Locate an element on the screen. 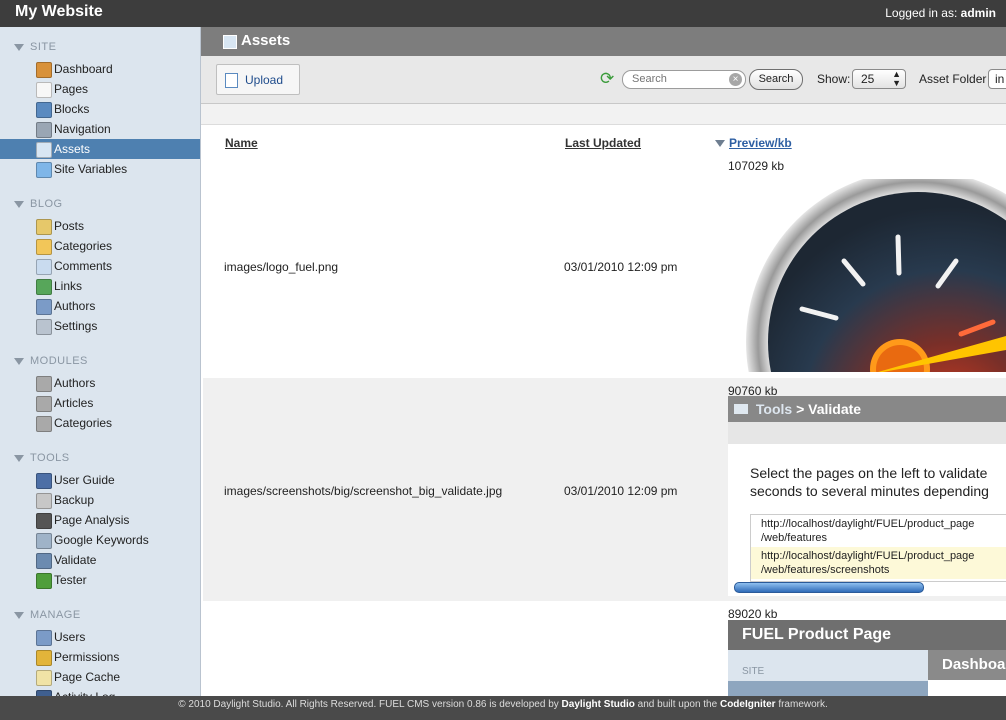 The width and height of the screenshot is (1006, 720). sidebar-item-validate: Validate is located at coordinates (100, 560).